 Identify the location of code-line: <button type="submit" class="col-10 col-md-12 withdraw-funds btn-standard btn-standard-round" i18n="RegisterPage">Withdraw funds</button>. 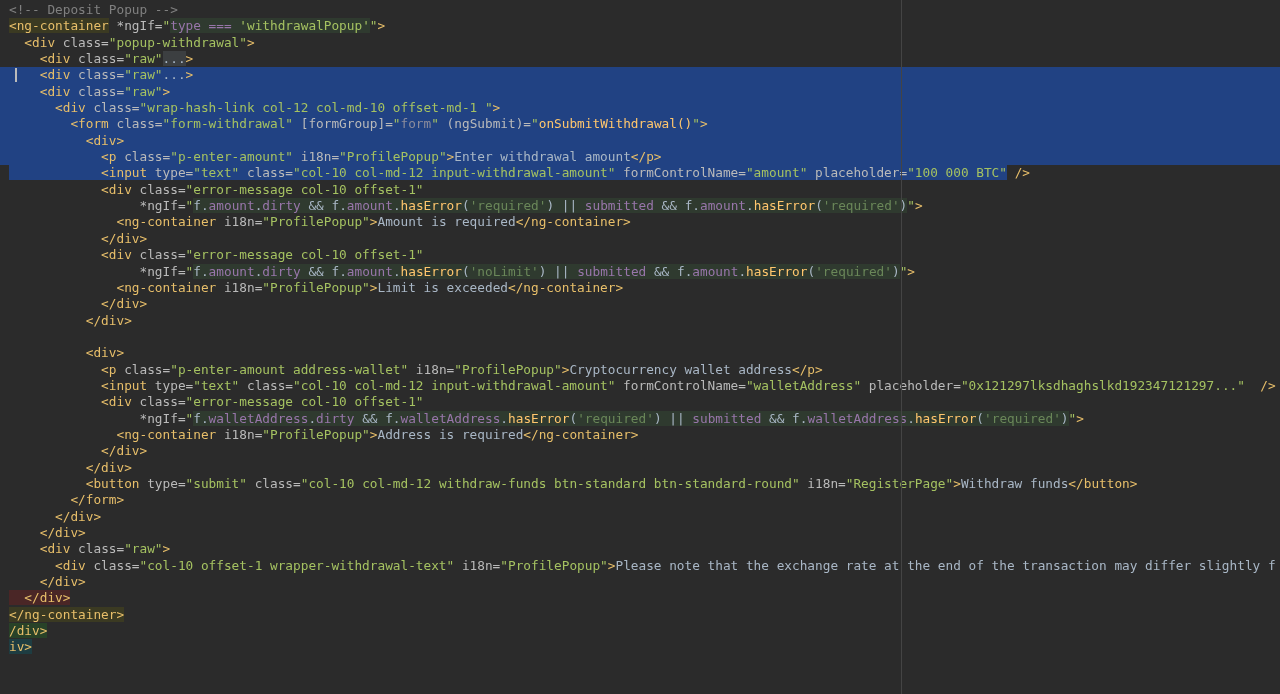
(611, 484).